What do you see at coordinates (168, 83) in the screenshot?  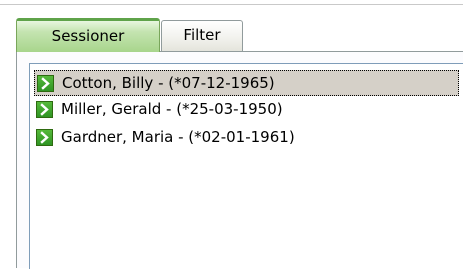 I see `session-item-label: Cotton, Billy - (*07-12-1965)` at bounding box center [168, 83].